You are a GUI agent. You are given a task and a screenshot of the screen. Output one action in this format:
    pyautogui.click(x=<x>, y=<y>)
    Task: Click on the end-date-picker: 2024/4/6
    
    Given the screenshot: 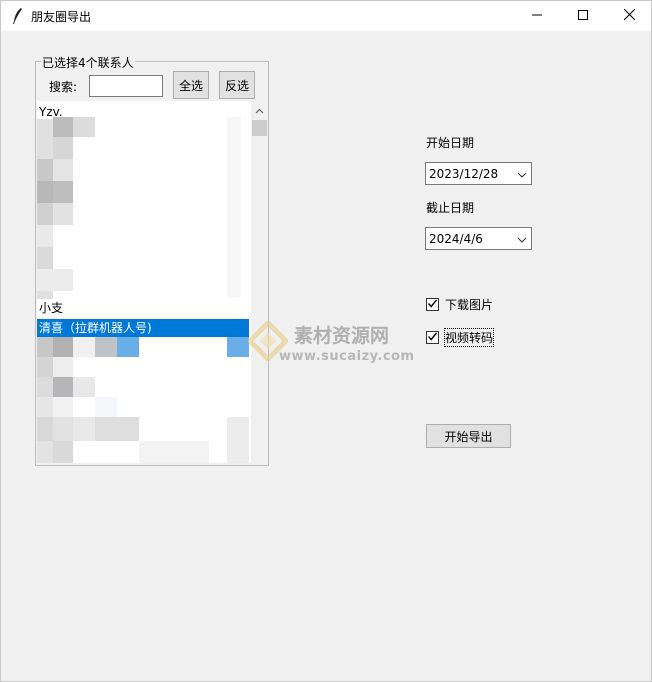 What is the action you would take?
    pyautogui.click(x=478, y=238)
    